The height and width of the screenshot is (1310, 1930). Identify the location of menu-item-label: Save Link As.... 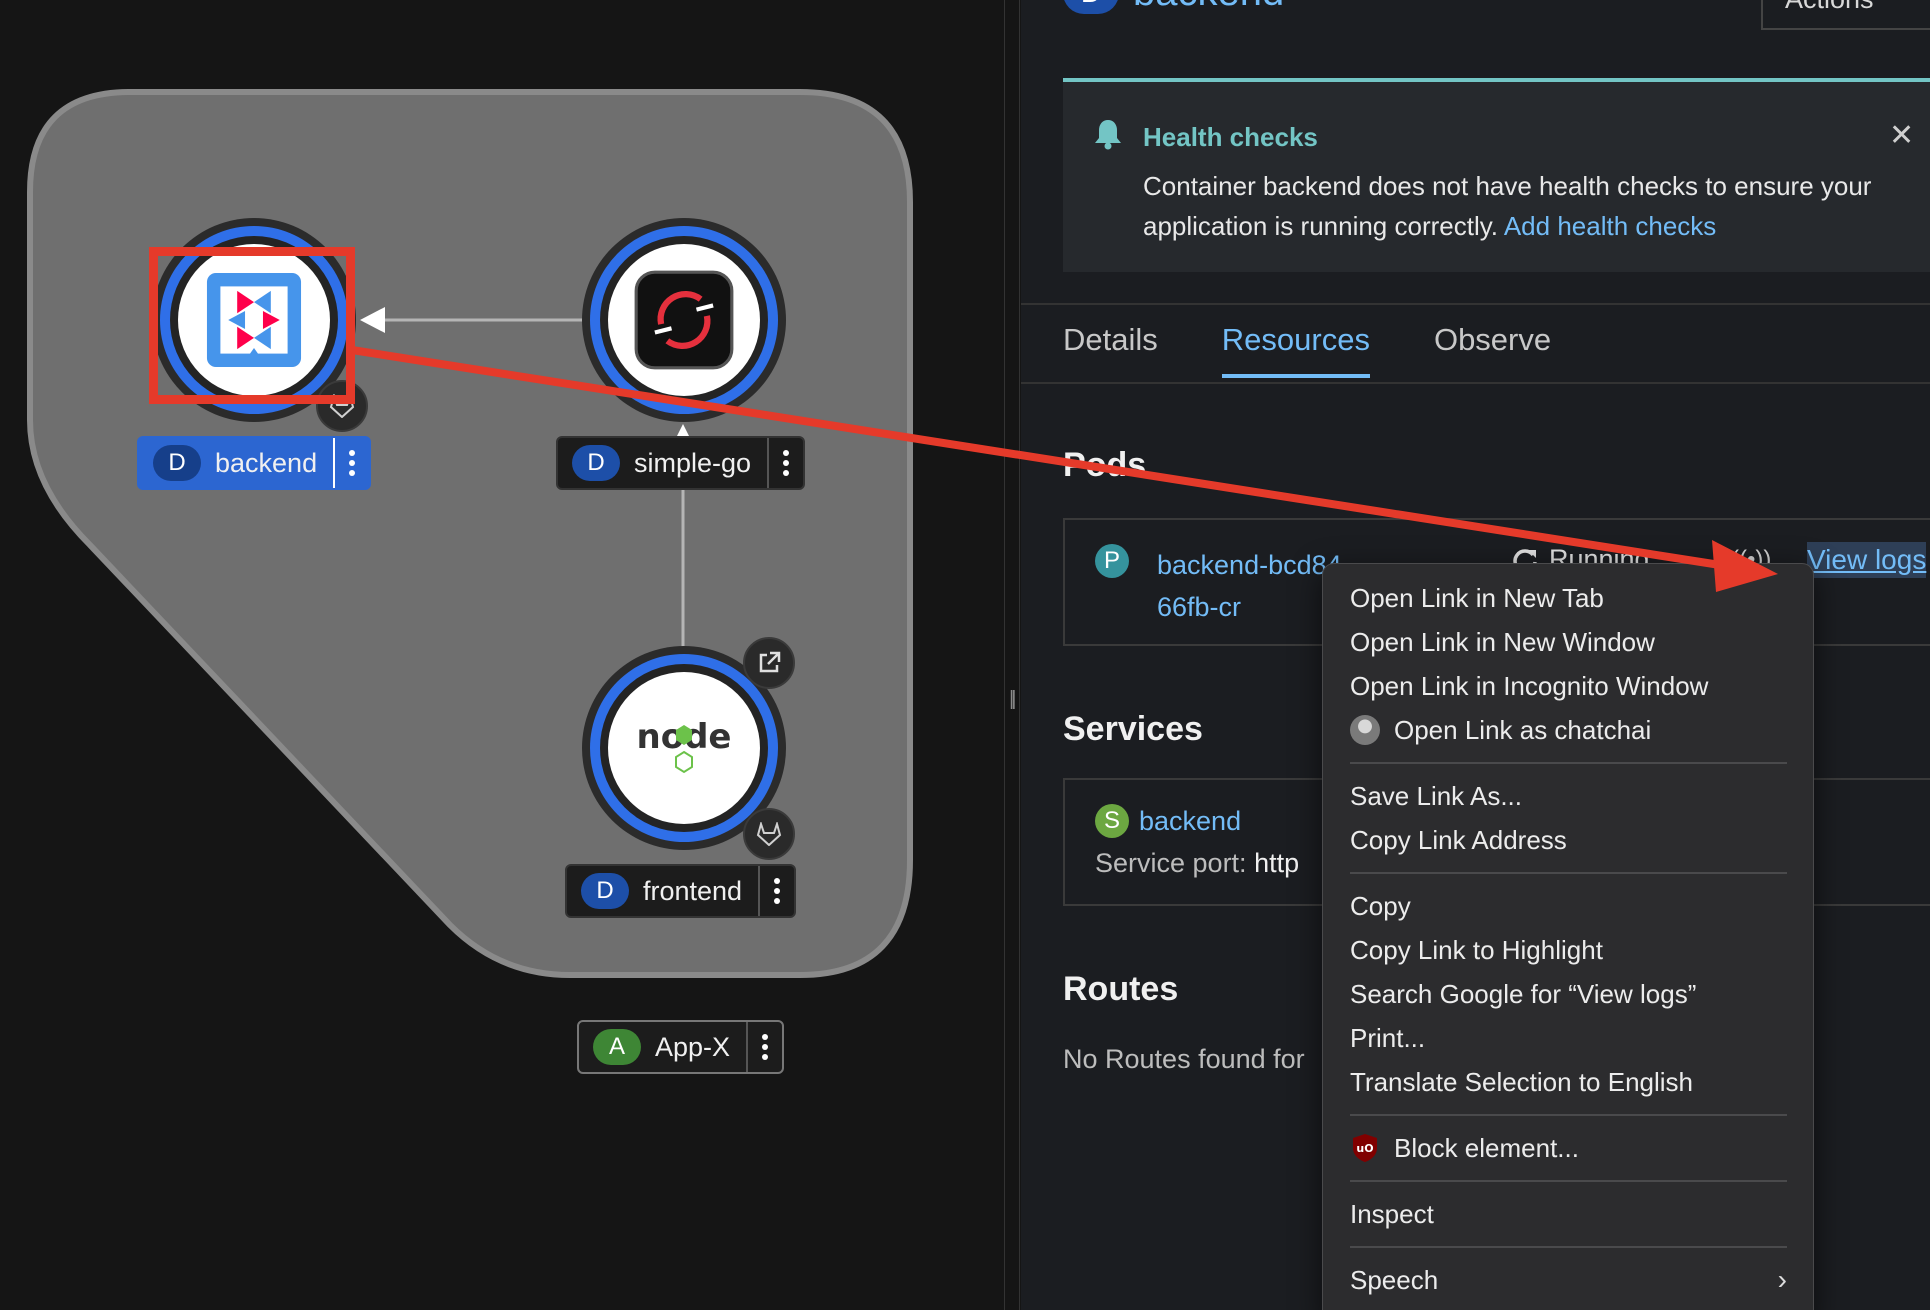
(1436, 795).